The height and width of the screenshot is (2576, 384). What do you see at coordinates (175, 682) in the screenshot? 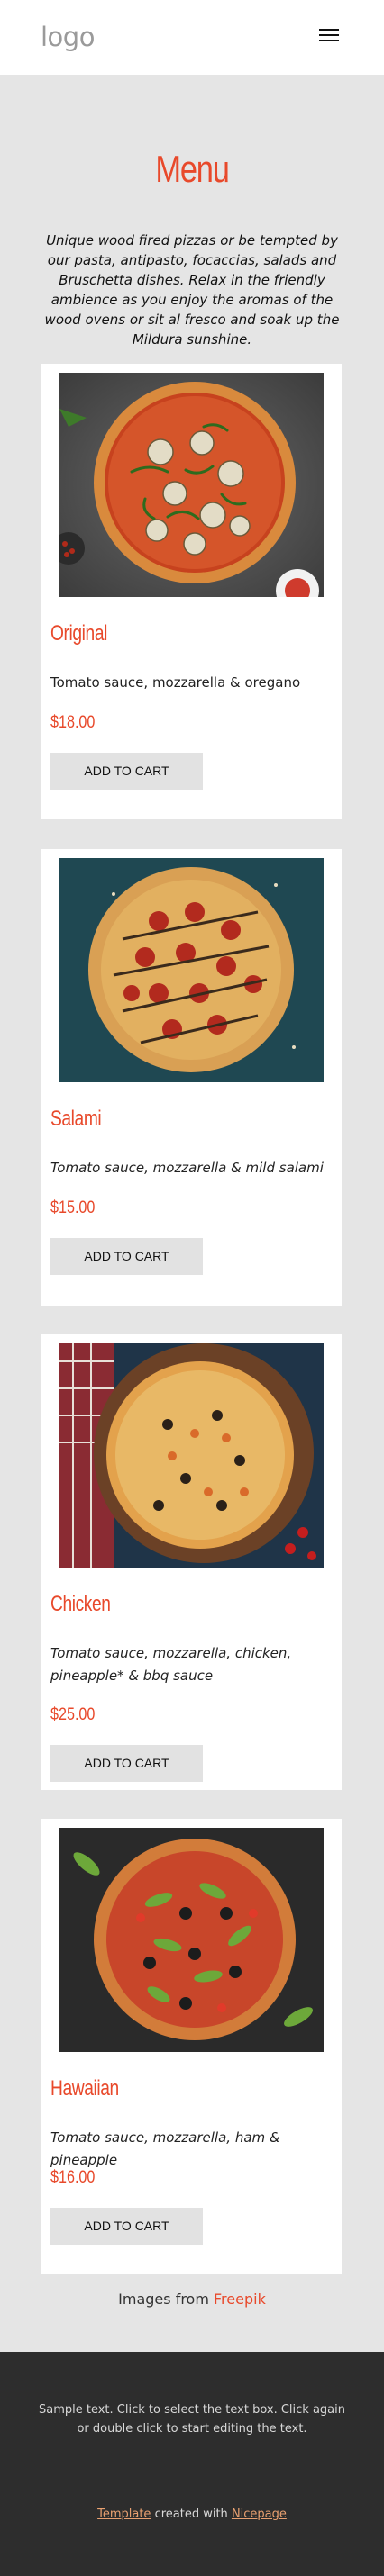
I see `item-description: Tomato sauce, mozzarella & oregano` at bounding box center [175, 682].